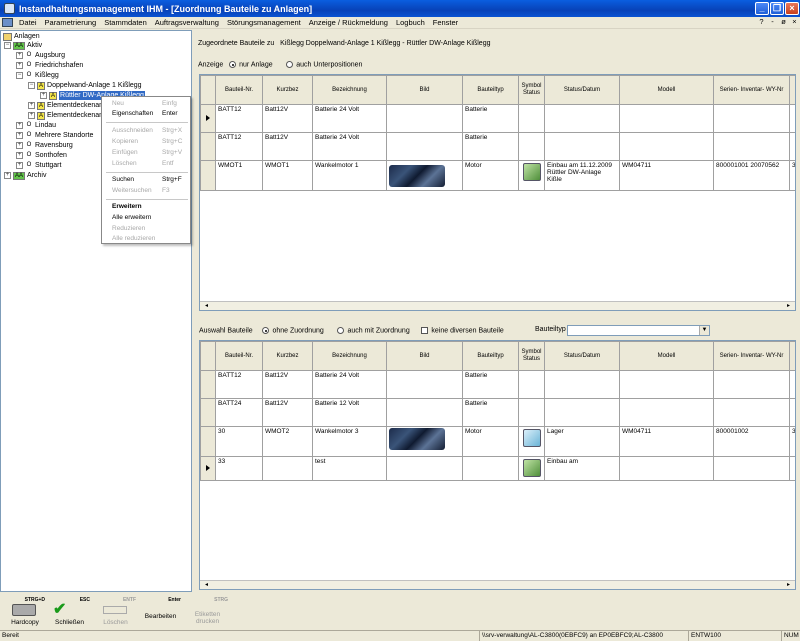 This screenshot has height=641, width=800. What do you see at coordinates (783, 21) in the screenshot?
I see `mdi-restore-button: ø` at bounding box center [783, 21].